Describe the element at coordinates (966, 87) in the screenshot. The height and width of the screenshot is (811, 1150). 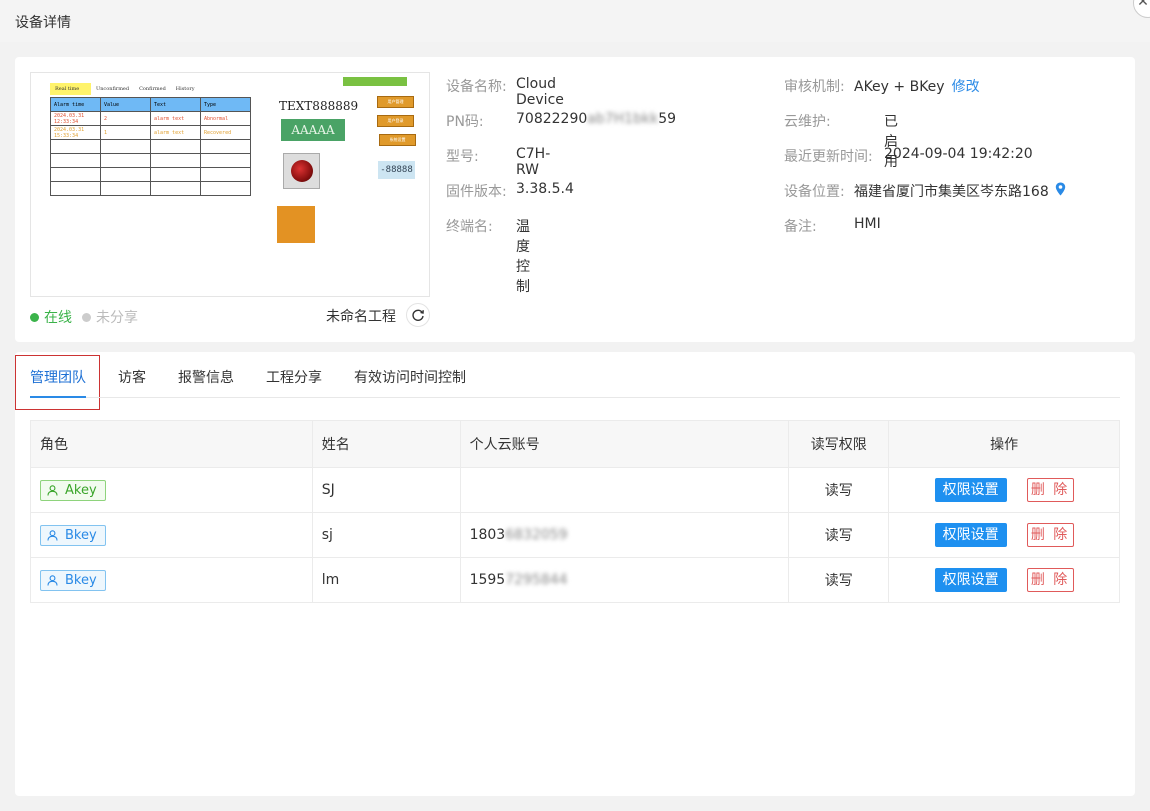
I see `edit-audit-link: 修改` at that location.